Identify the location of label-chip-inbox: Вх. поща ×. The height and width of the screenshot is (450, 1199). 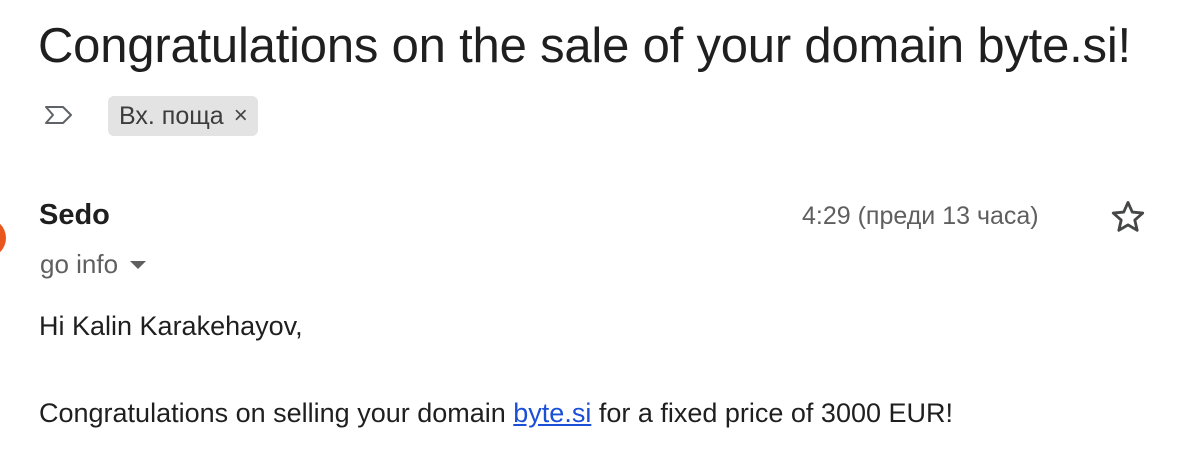
(183, 116).